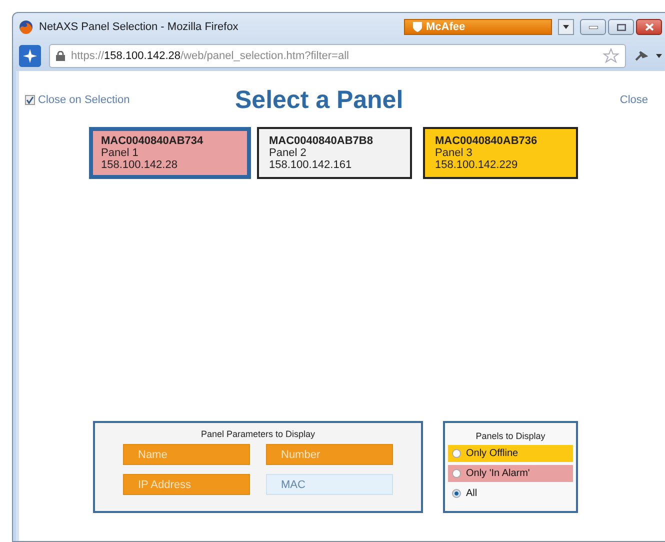  I want to click on dropdown-button, so click(566, 27).